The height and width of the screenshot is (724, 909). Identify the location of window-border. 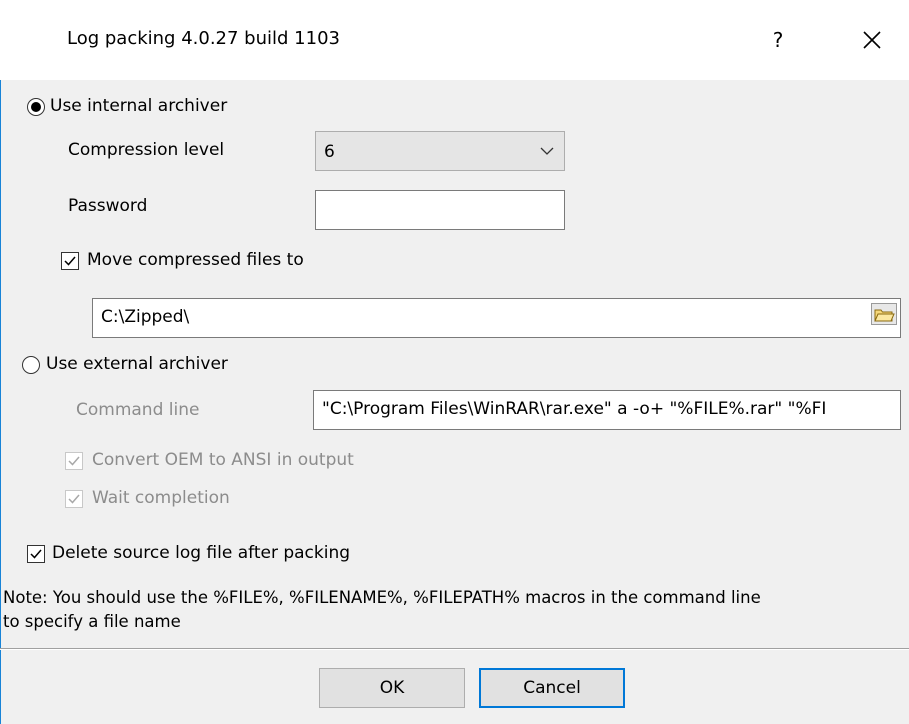
(0, 362).